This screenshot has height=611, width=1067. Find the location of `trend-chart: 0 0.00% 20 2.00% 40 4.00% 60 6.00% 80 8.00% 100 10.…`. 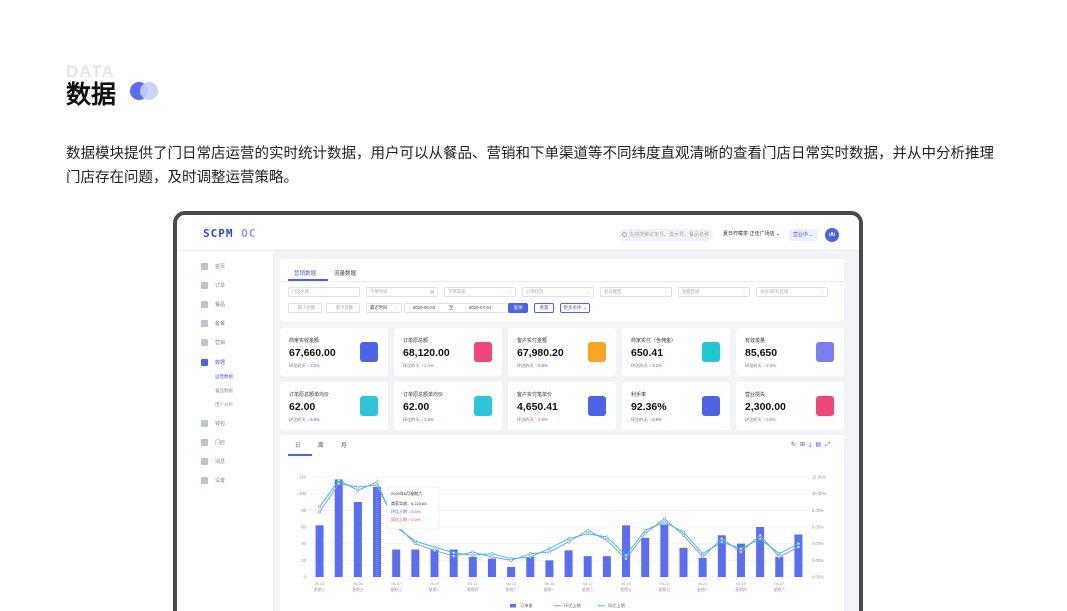

trend-chart: 0 0.00% 20 2.00% 40 4.00% 60 6.00% 80 8.00% 100 10.… is located at coordinates (562, 534).